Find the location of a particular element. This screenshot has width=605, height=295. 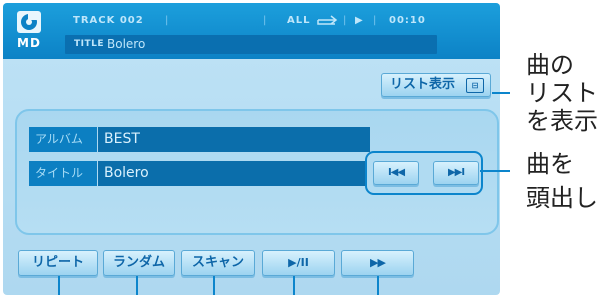

title-bar: TITLE Bolero is located at coordinates (251, 44).